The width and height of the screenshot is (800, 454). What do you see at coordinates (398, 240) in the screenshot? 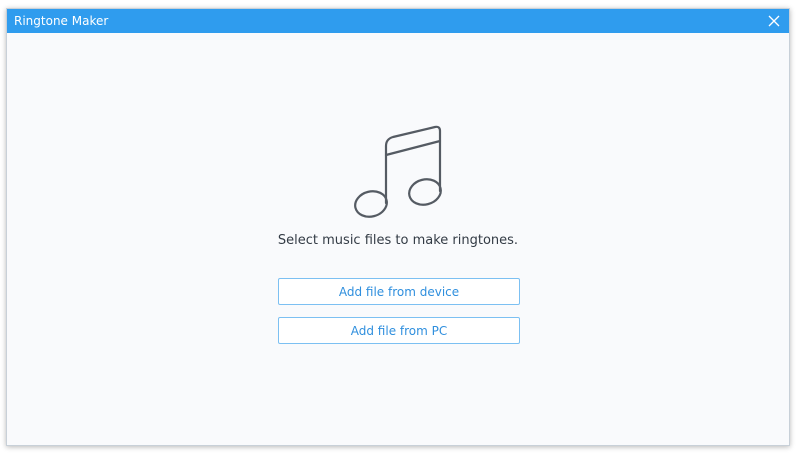
I see `instruction-text: Select music files to make ringtones.` at bounding box center [398, 240].